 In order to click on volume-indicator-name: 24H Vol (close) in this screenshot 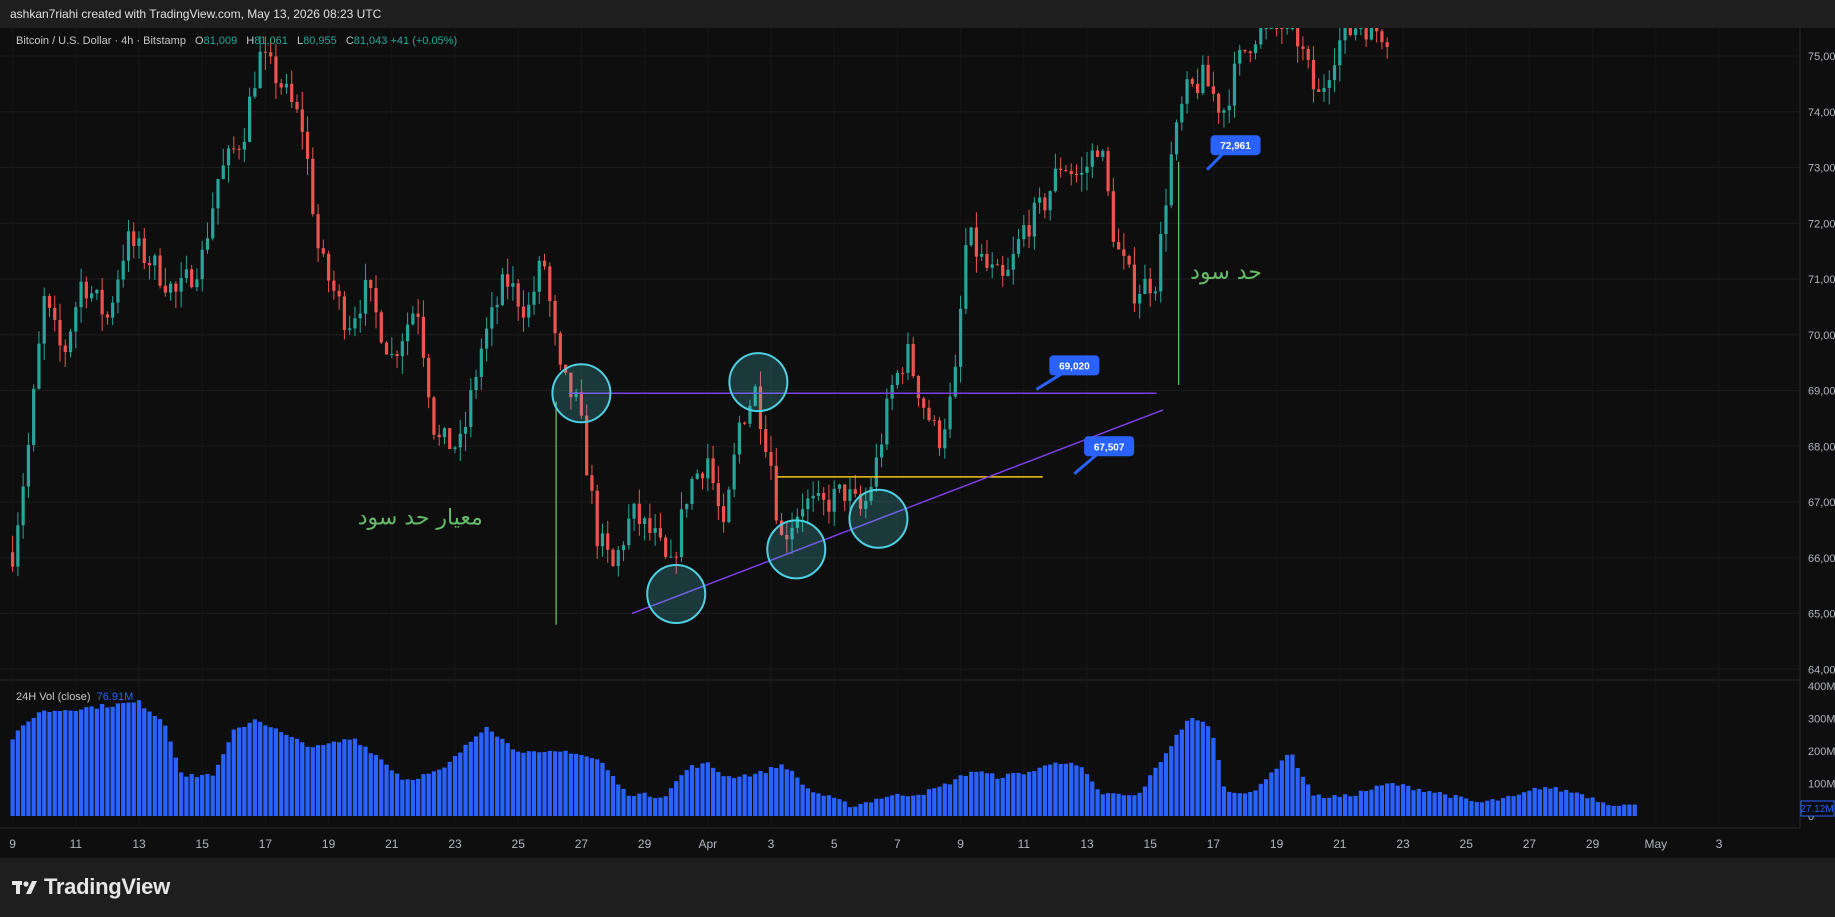, I will do `click(53, 697)`.